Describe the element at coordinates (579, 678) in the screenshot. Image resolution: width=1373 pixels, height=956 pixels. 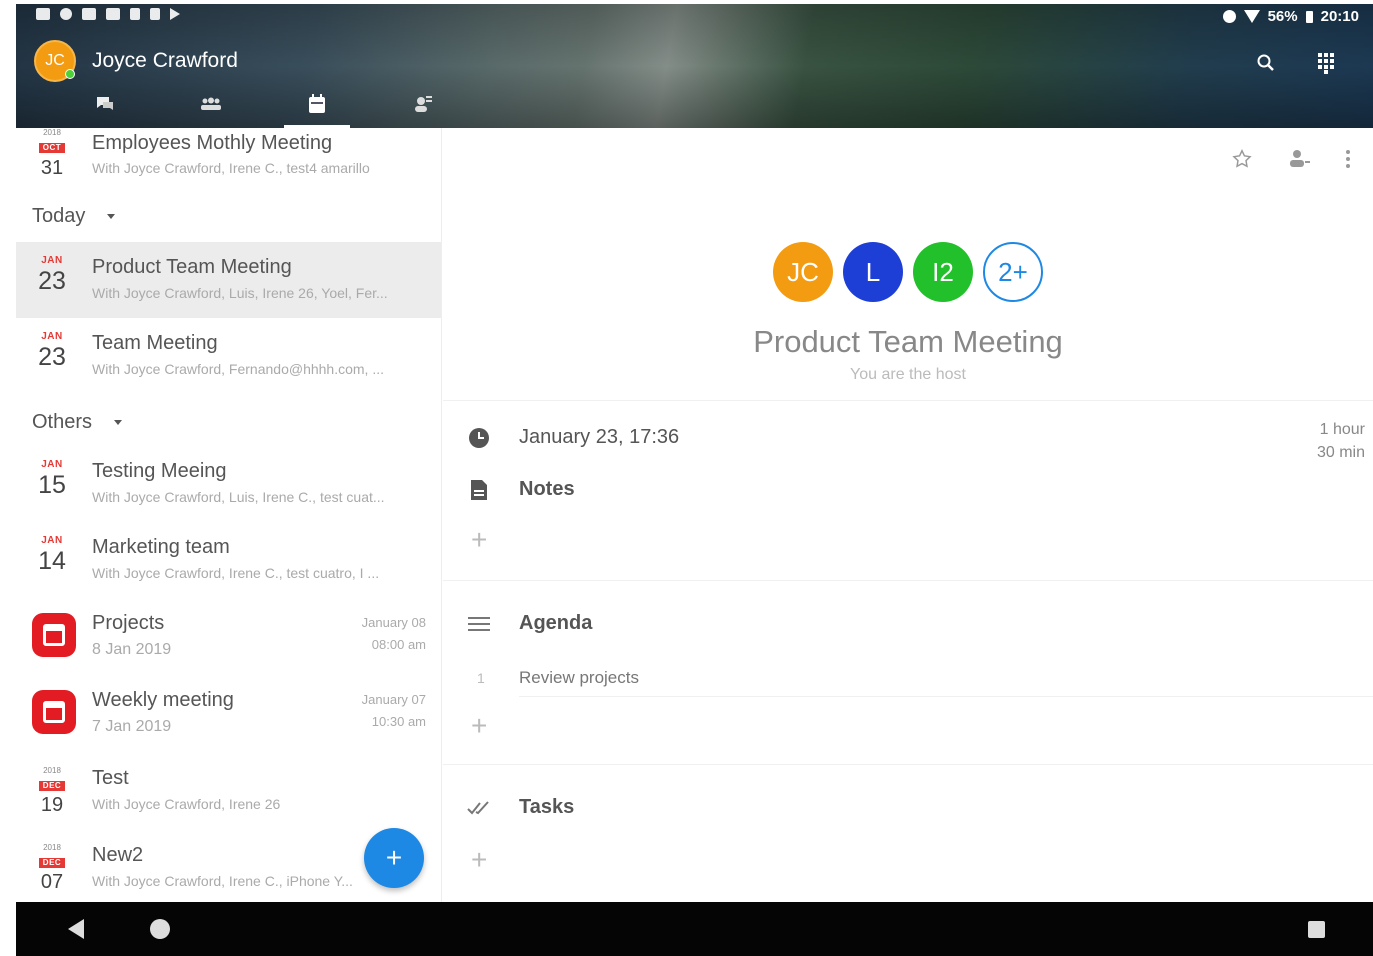
I see `agenda-item: Review projects` at that location.